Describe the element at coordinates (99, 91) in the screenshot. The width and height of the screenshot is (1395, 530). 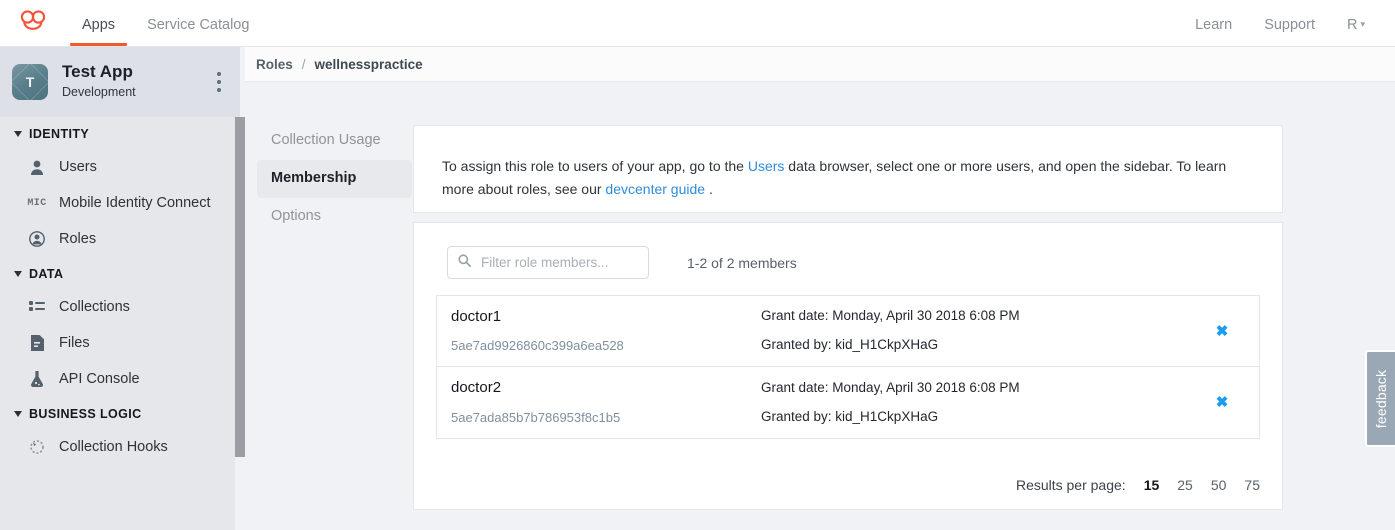
I see `app-environment: Development` at that location.